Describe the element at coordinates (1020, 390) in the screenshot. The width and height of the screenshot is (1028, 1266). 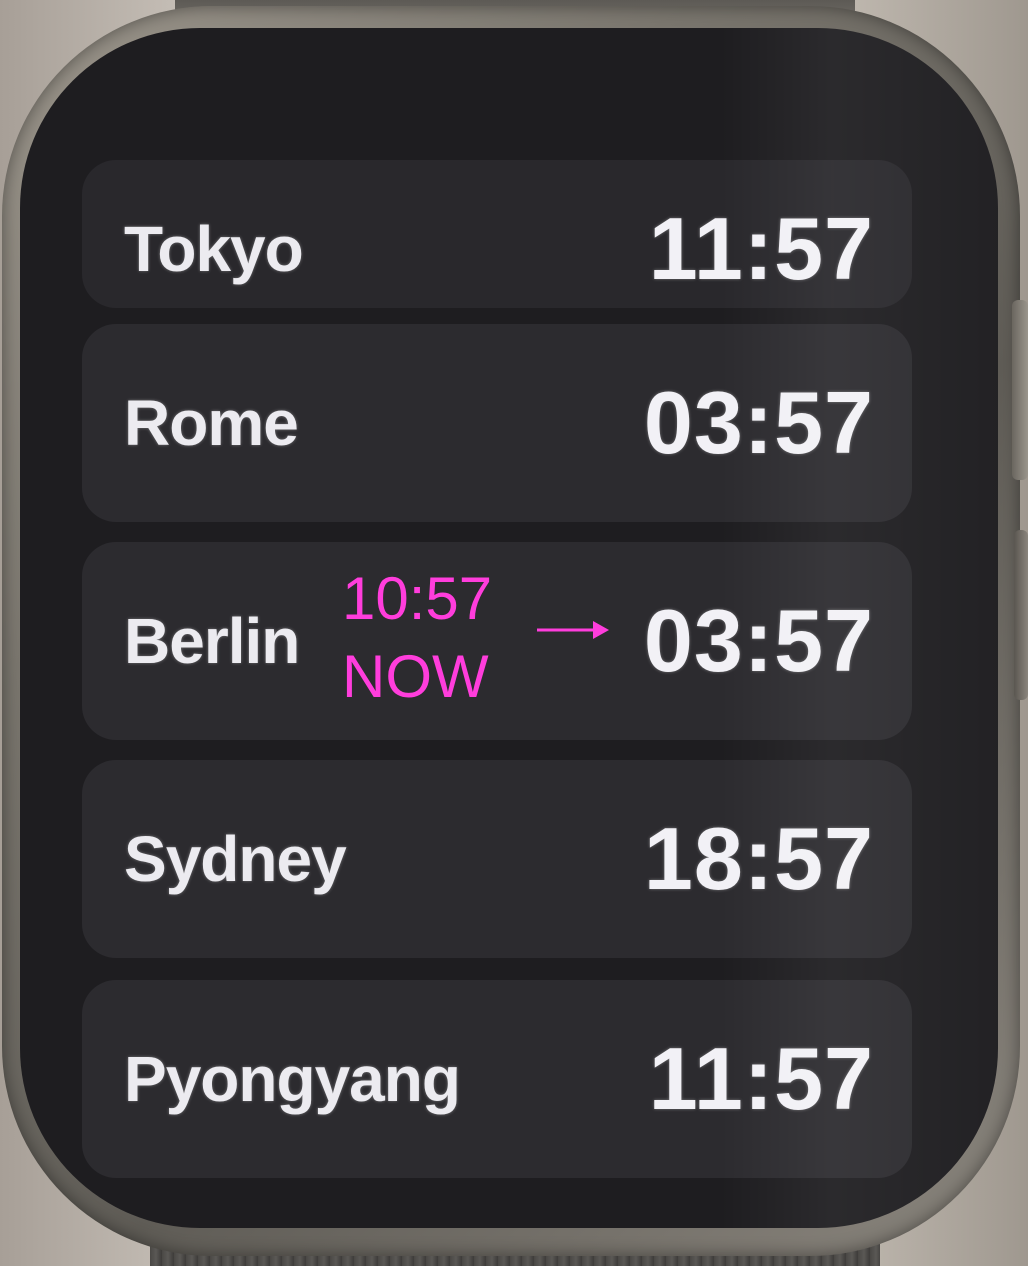
I see `digital-crown` at that location.